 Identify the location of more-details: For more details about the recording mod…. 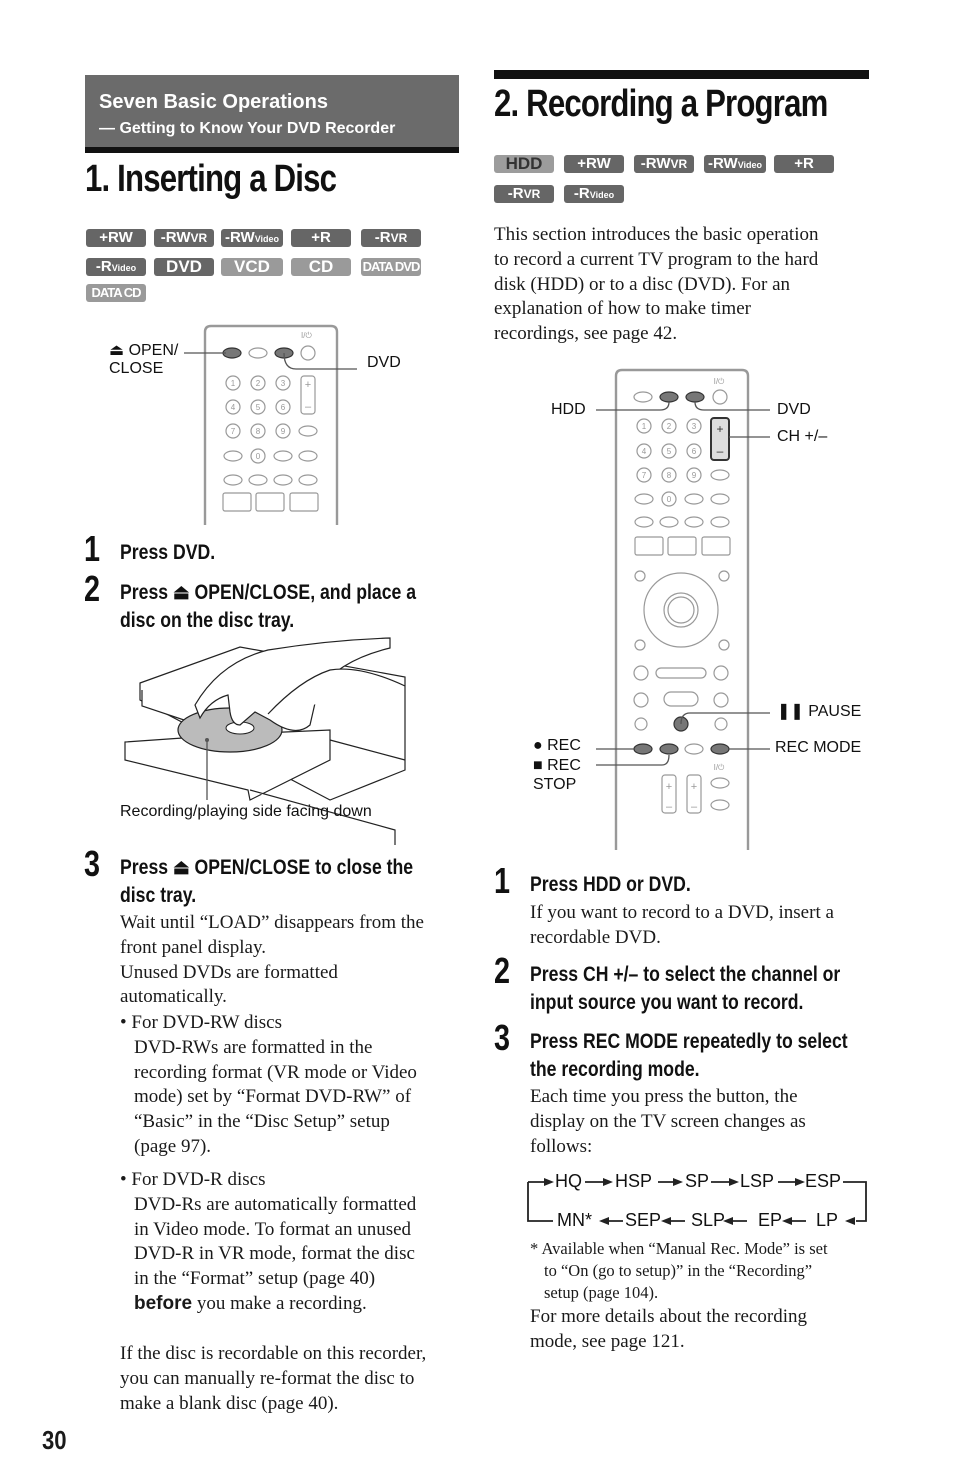
(669, 1329).